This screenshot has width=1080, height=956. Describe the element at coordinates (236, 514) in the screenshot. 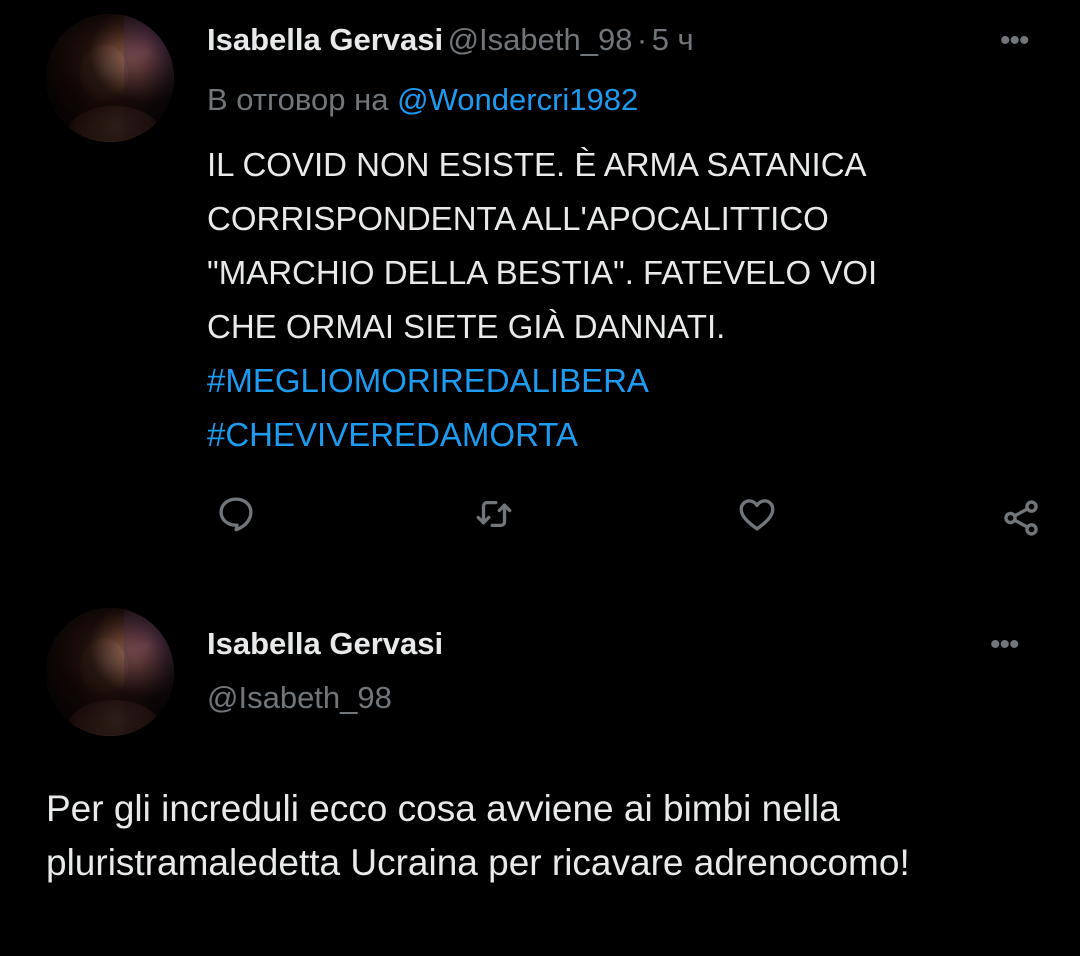

I see `reply-icon` at that location.